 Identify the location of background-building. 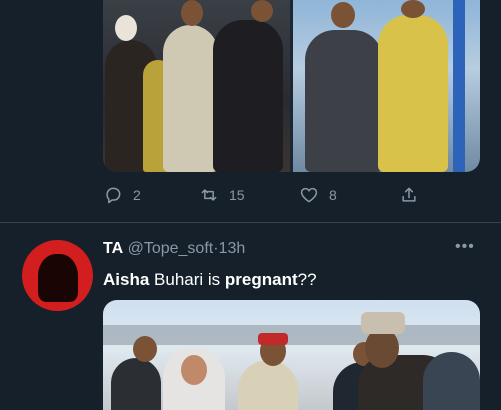
(291, 335).